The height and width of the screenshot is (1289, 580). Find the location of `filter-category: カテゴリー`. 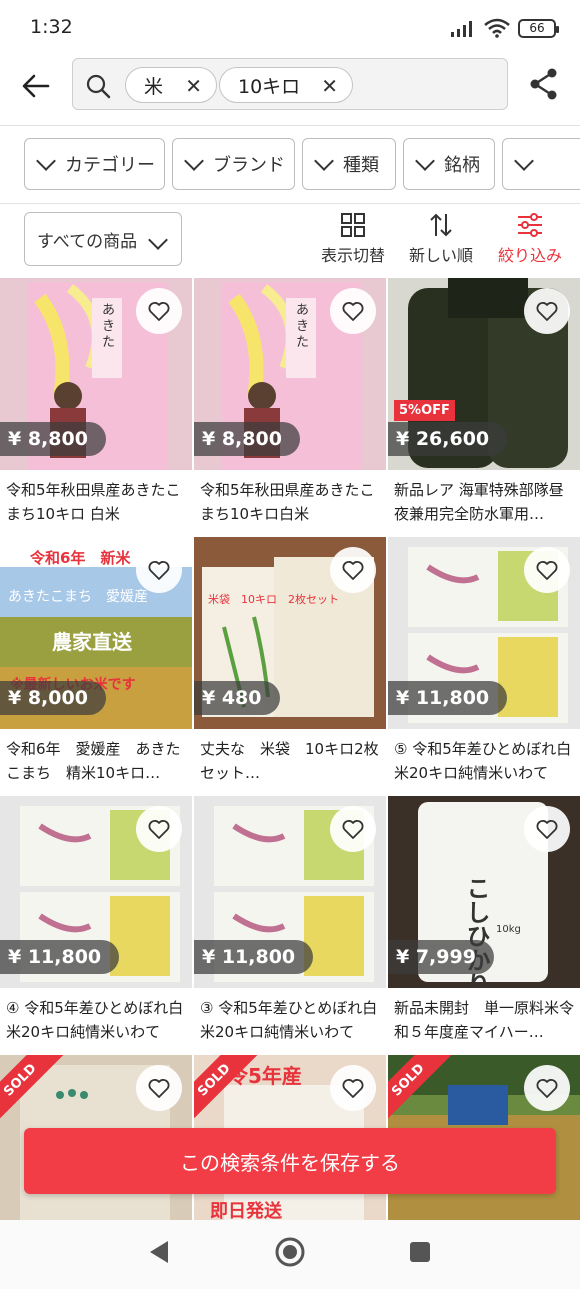

filter-category: カテゴリー is located at coordinates (94, 164).